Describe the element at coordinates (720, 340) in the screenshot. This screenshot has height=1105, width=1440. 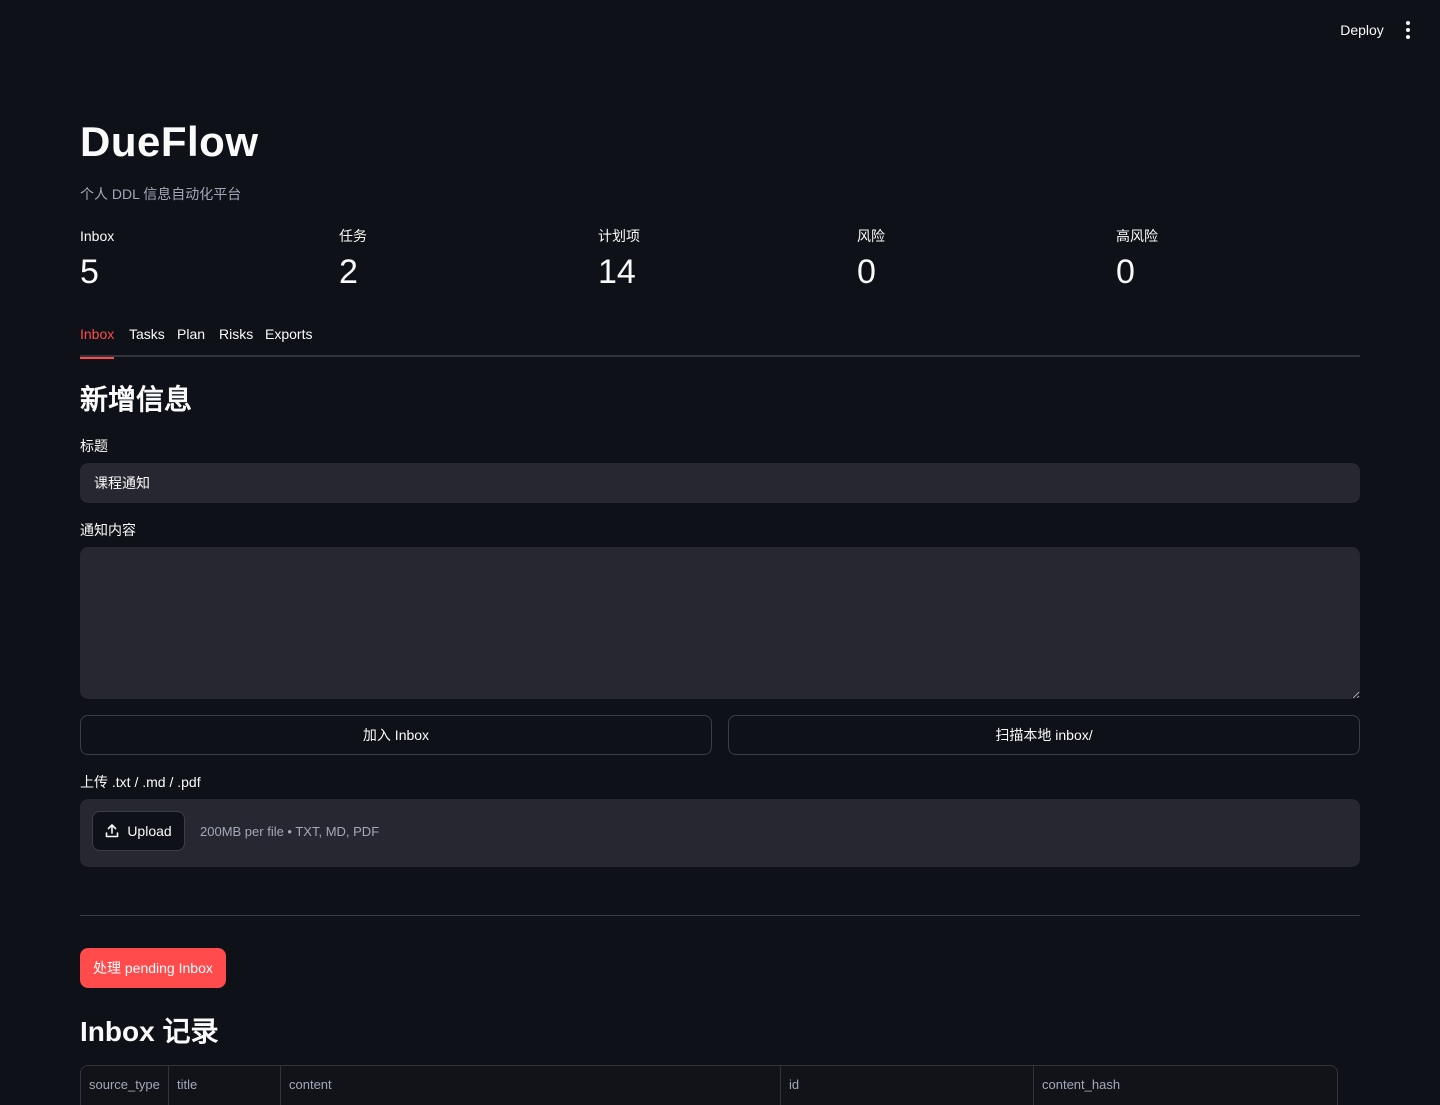
I see `tab-bar: Inbox Tasks Plan Risks Exports` at that location.